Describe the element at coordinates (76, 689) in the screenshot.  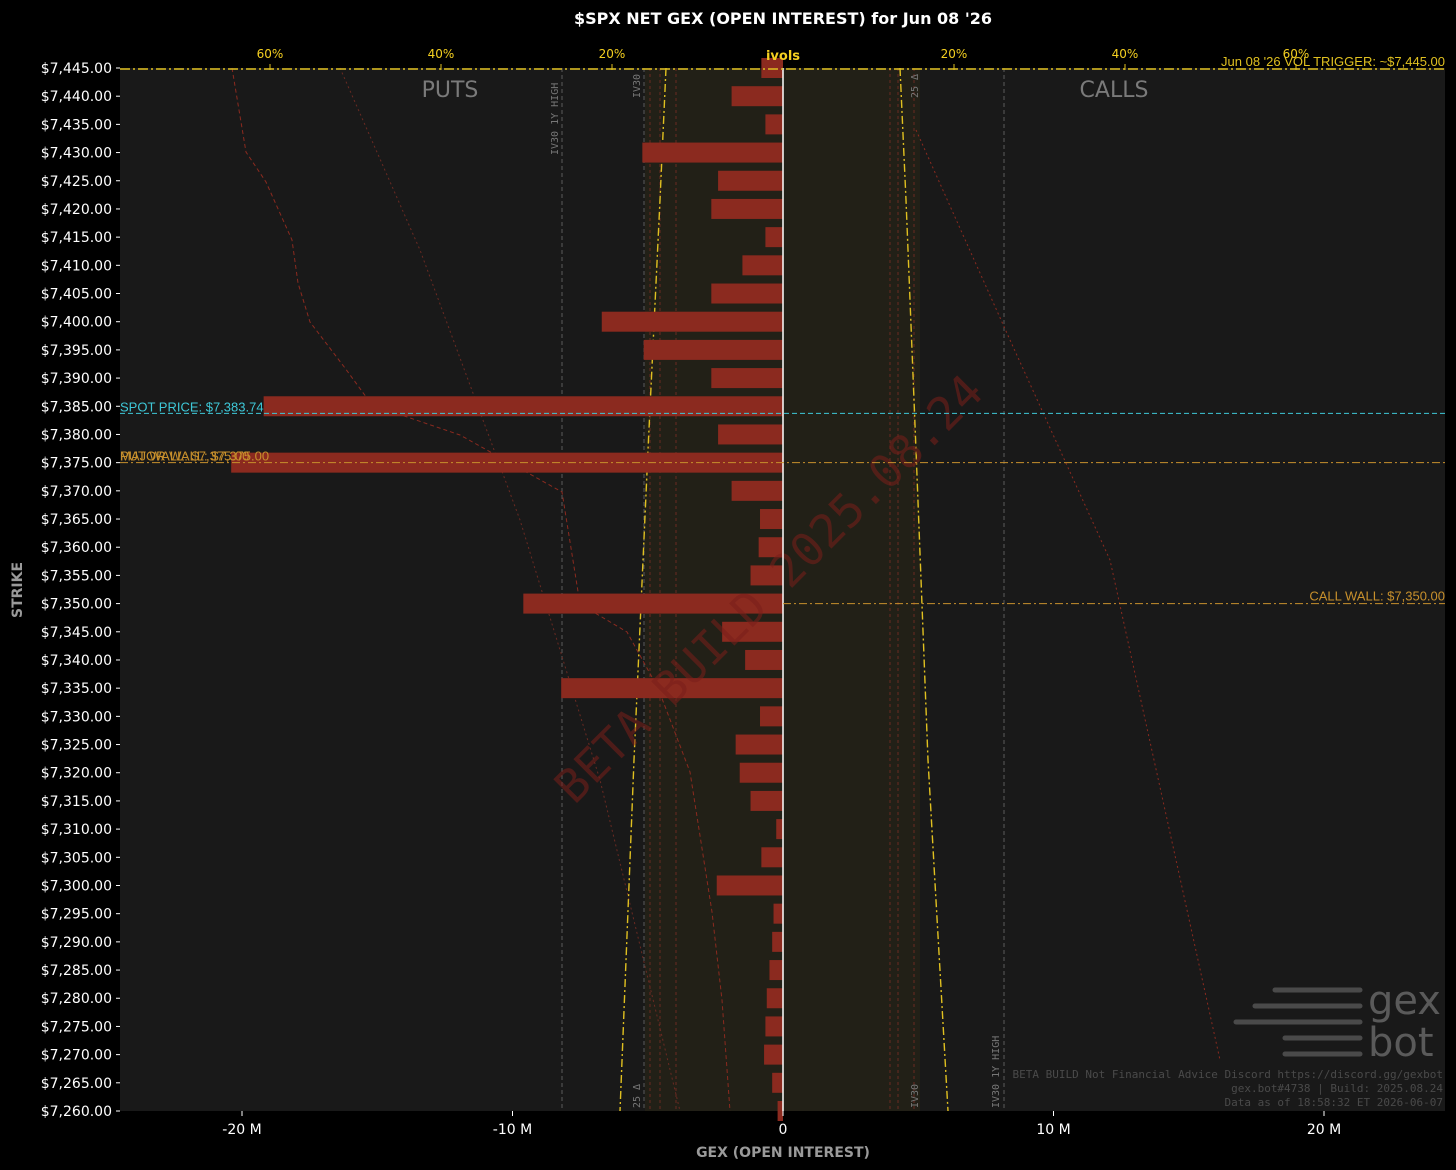
I see `y-tick-label: $7,335.00` at that location.